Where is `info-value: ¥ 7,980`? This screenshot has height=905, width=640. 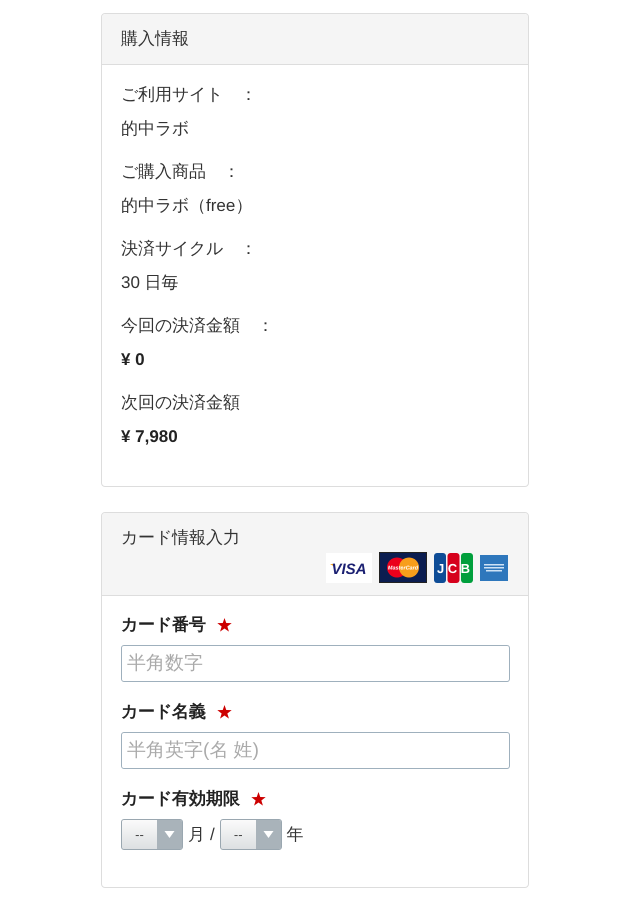 info-value: ¥ 7,980 is located at coordinates (150, 437).